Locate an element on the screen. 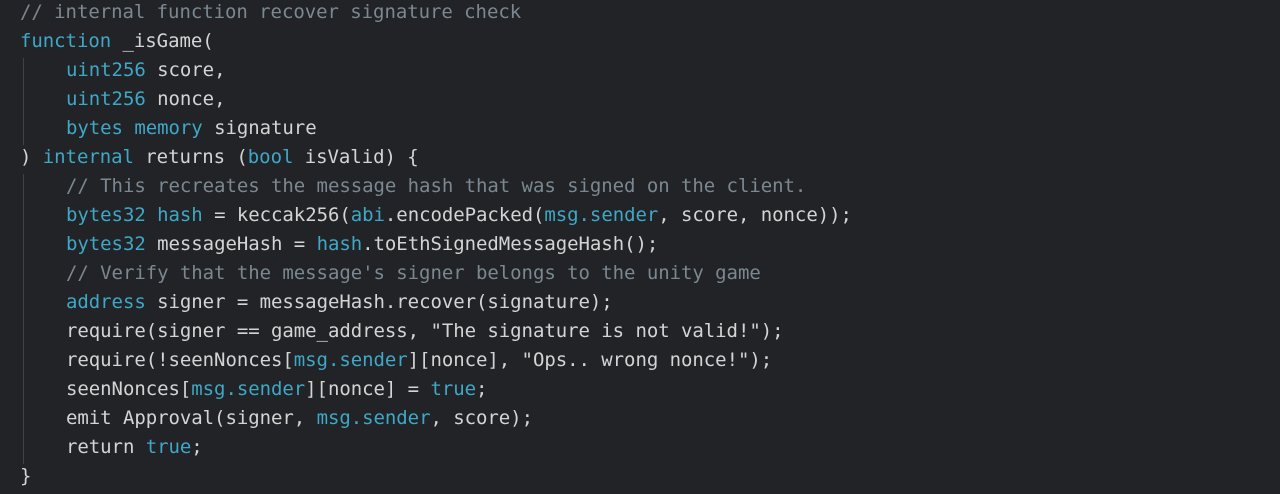  code-line: ) internal returns (bool isValid) { is located at coordinates (219, 157).